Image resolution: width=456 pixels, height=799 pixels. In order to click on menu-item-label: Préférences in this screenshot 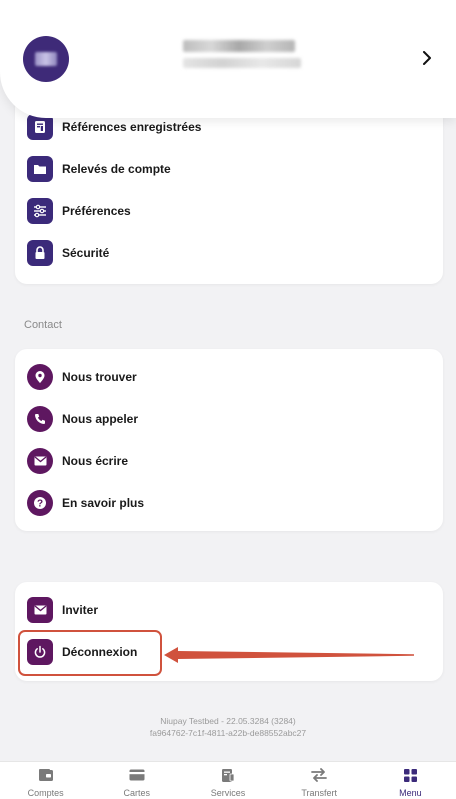, I will do `click(96, 211)`.